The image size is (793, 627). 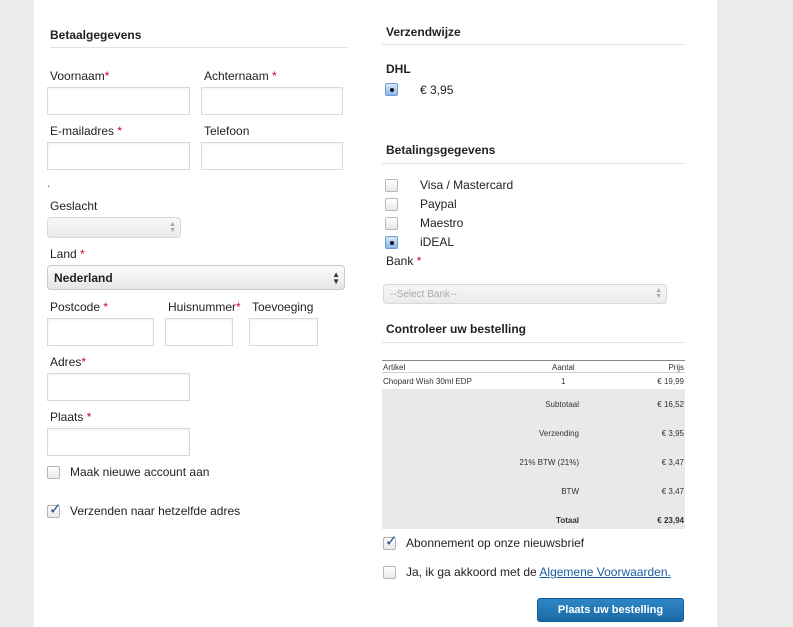 I want to click on total-label: Verzending, so click(x=558, y=433).